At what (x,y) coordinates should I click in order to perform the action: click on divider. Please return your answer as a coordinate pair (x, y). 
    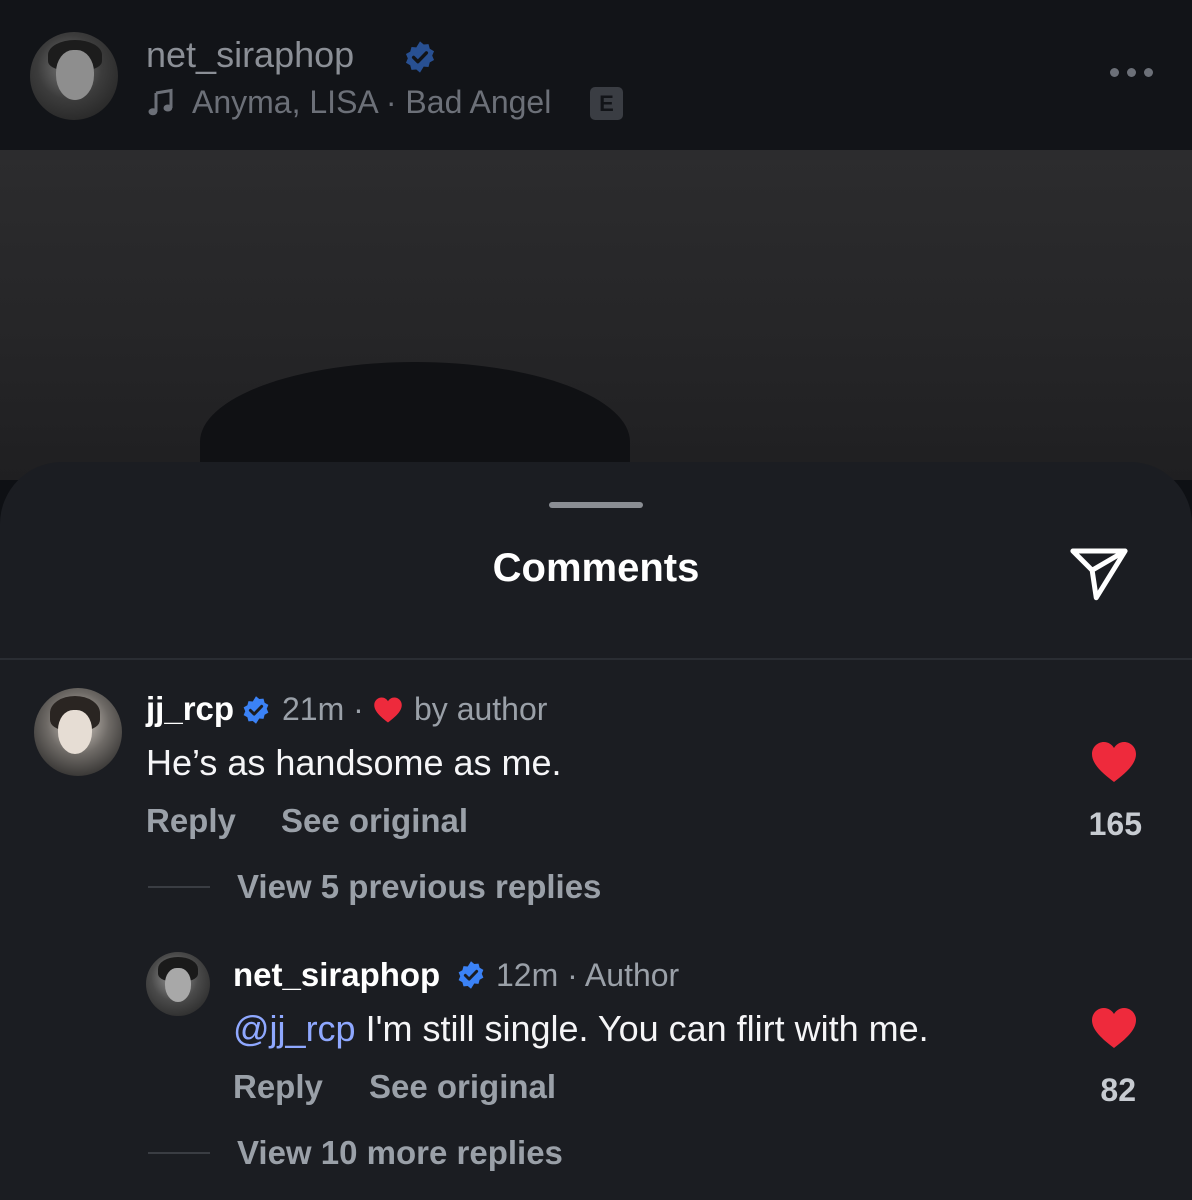
    Looking at the image, I should click on (596, 659).